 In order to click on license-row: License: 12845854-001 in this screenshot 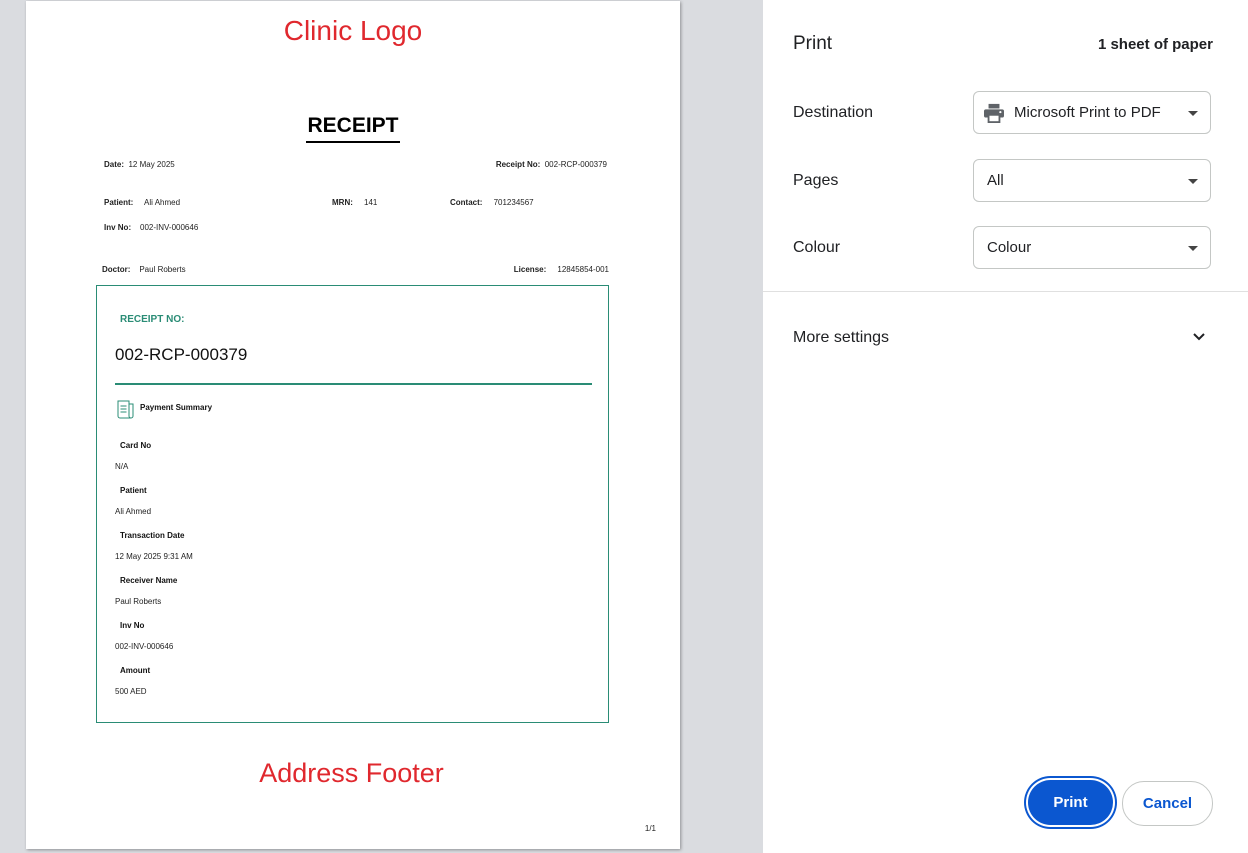, I will do `click(561, 269)`.